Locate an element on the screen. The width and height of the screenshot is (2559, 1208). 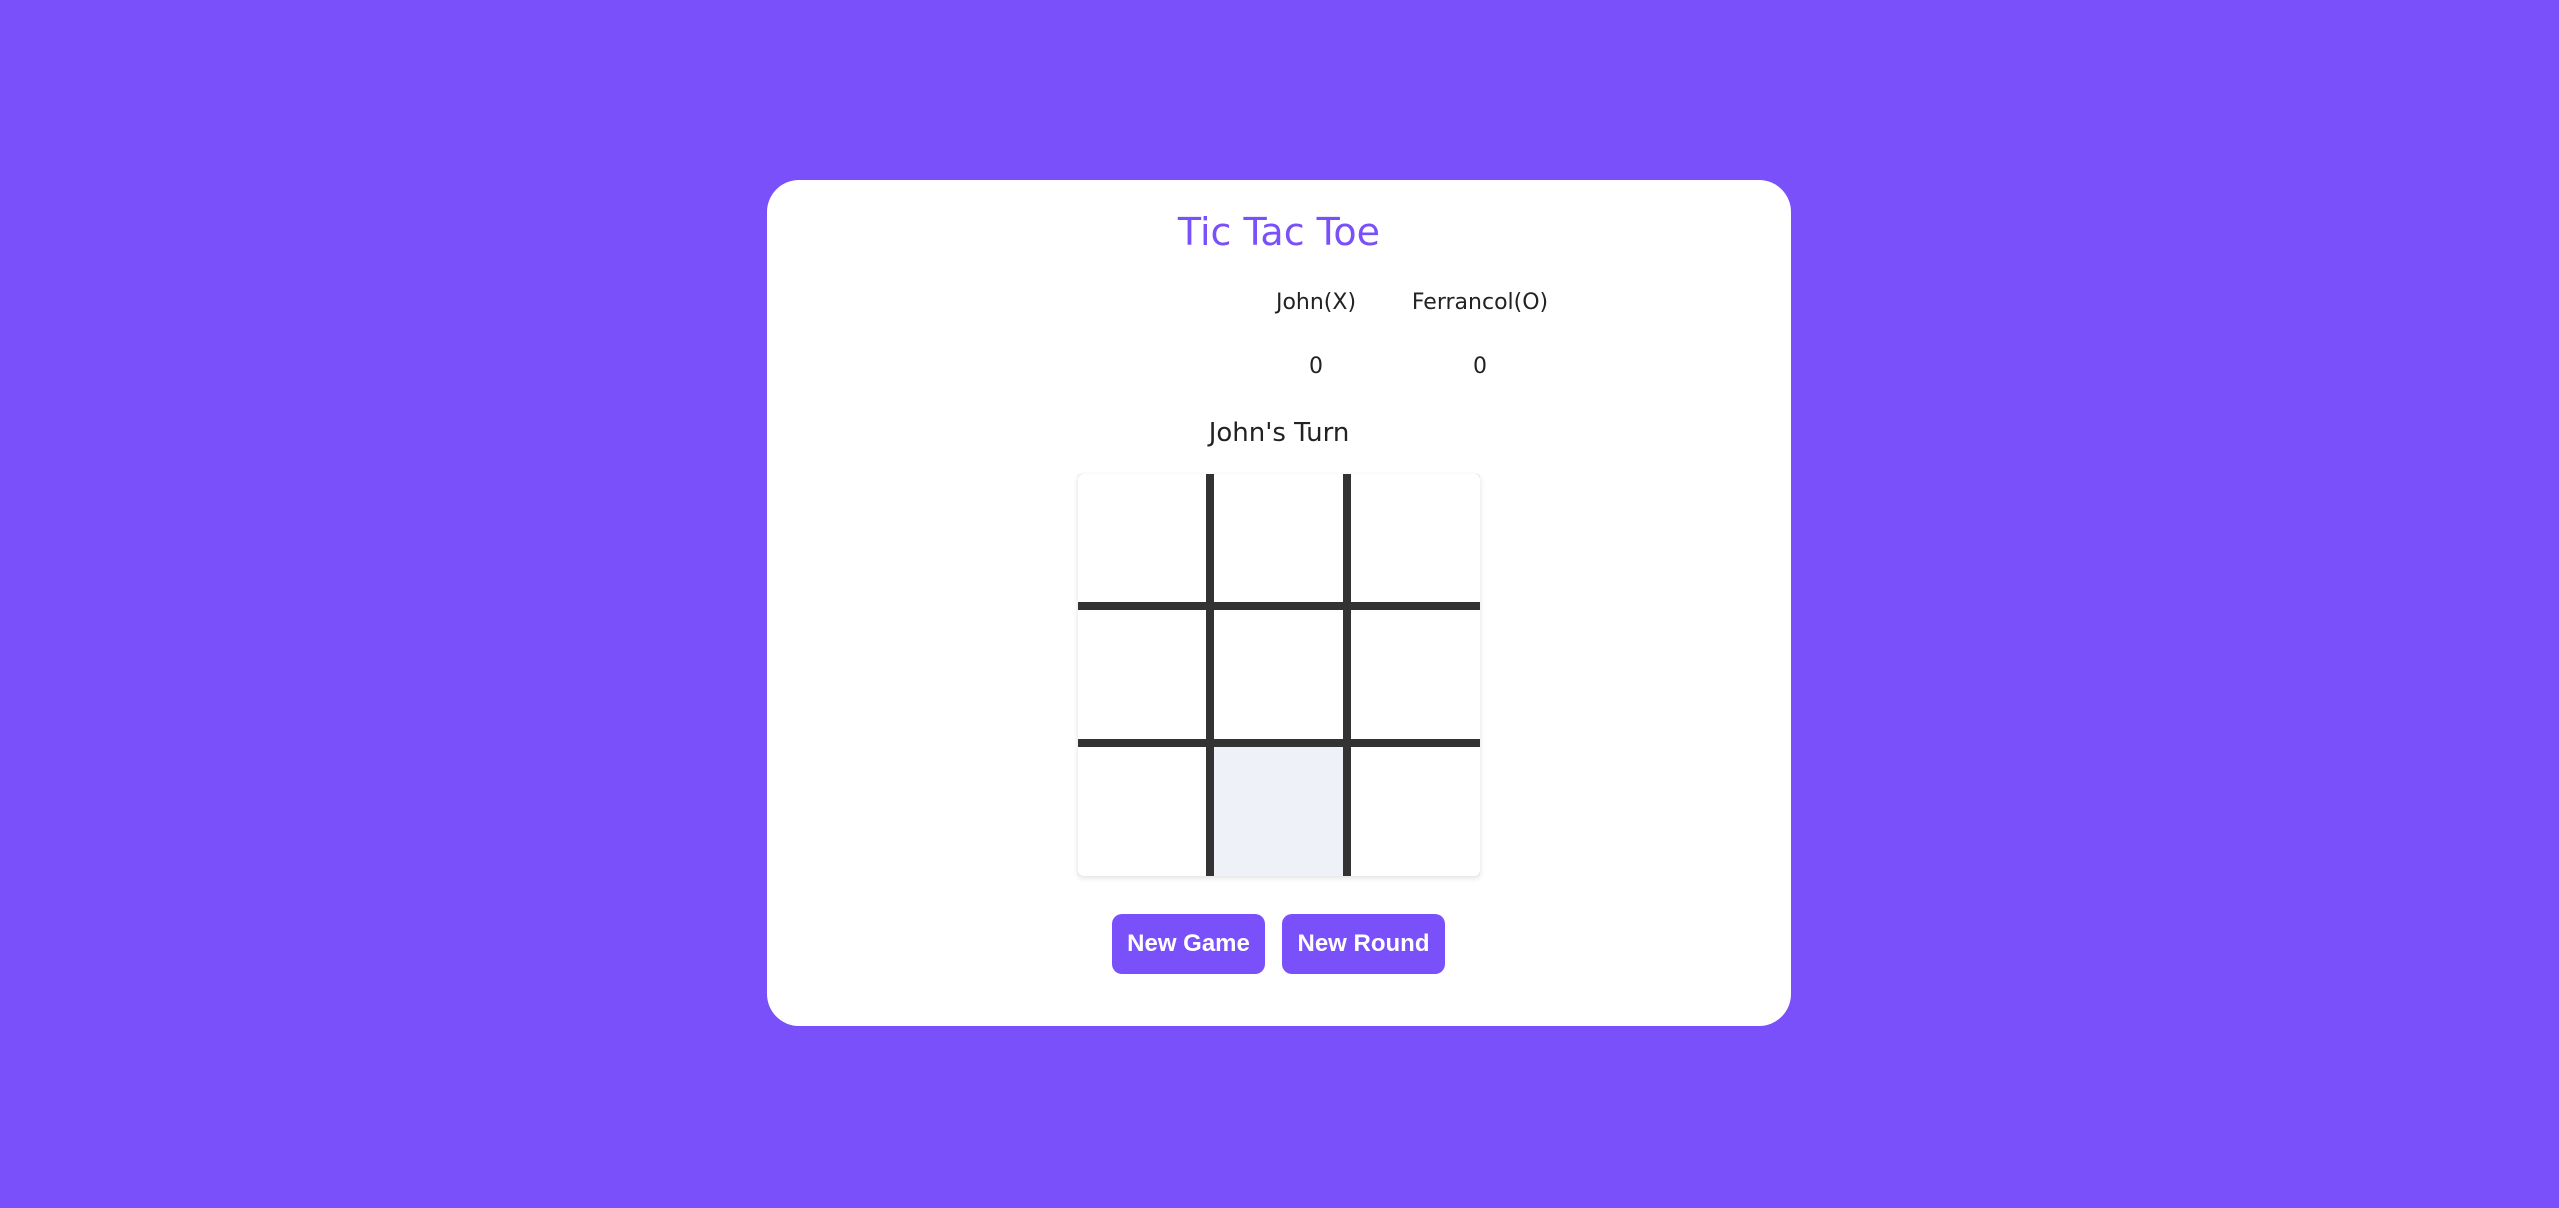
player-two-score: 0 is located at coordinates (1480, 366).